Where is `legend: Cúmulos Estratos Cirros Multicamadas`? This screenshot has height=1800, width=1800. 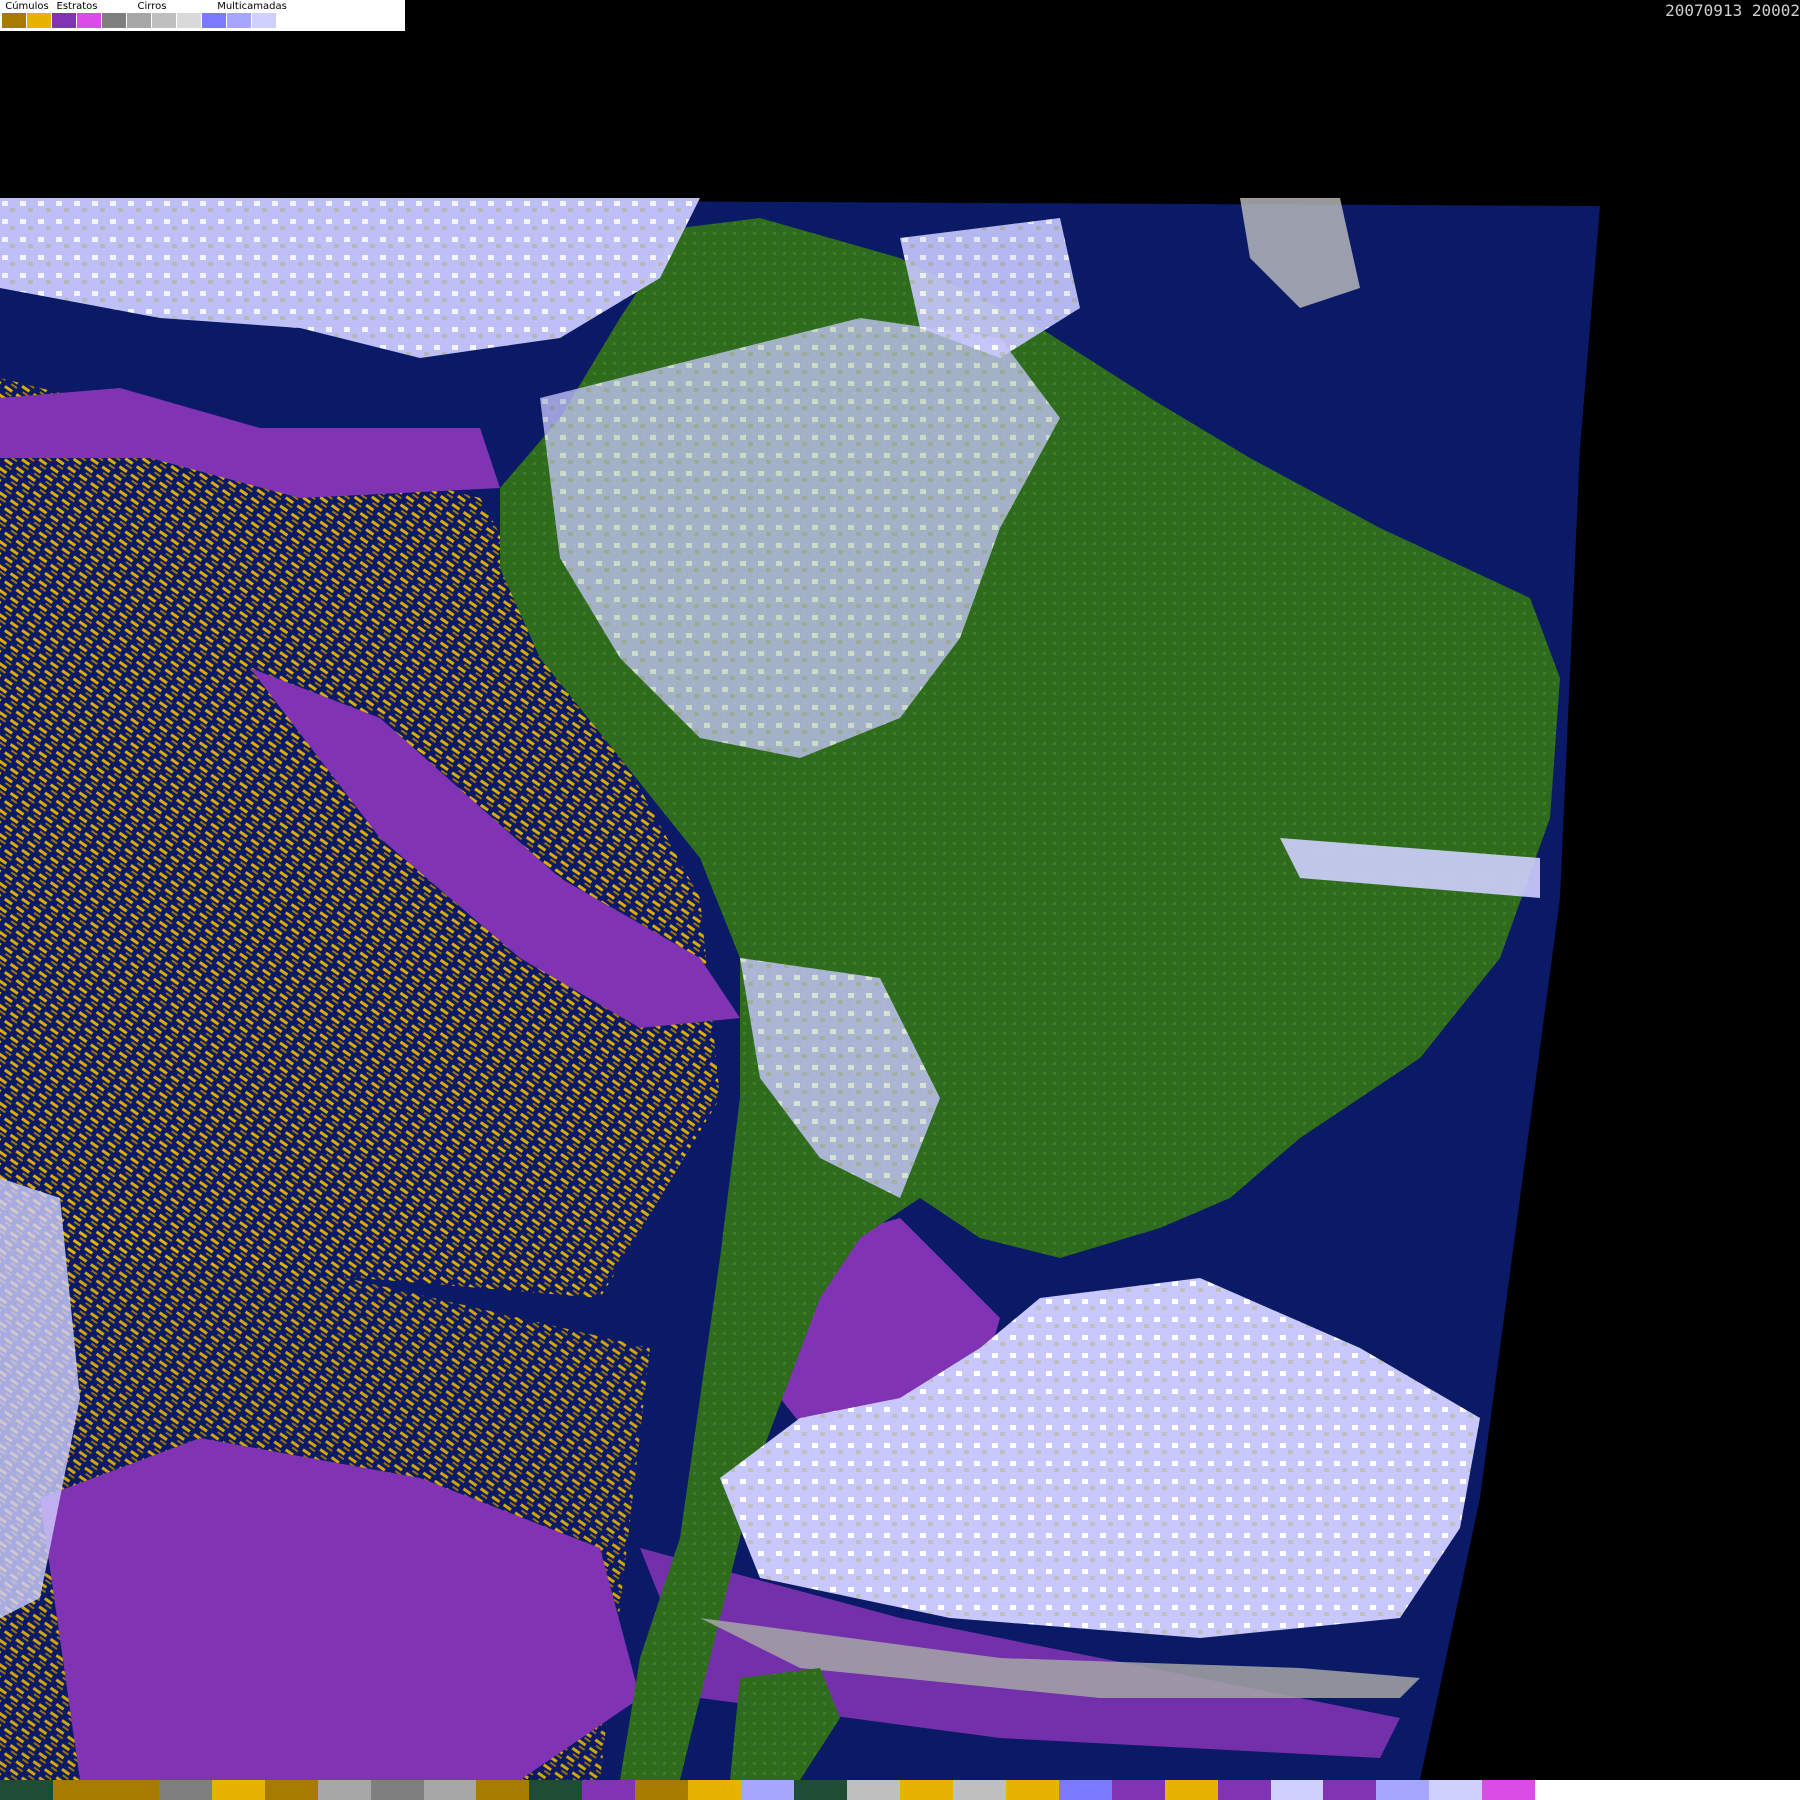 legend: Cúmulos Estratos Cirros Multicamadas is located at coordinates (203, 16).